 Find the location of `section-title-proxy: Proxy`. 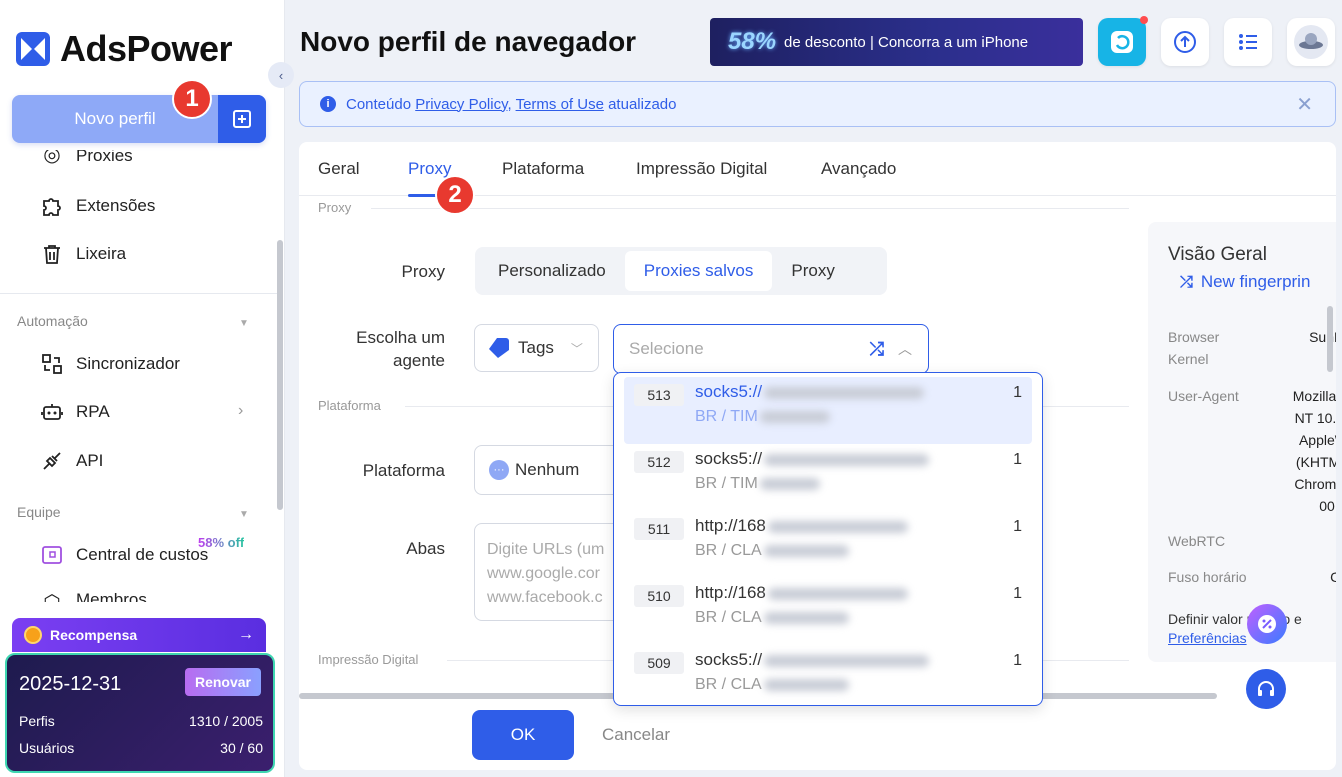

section-title-proxy: Proxy is located at coordinates (335, 207).